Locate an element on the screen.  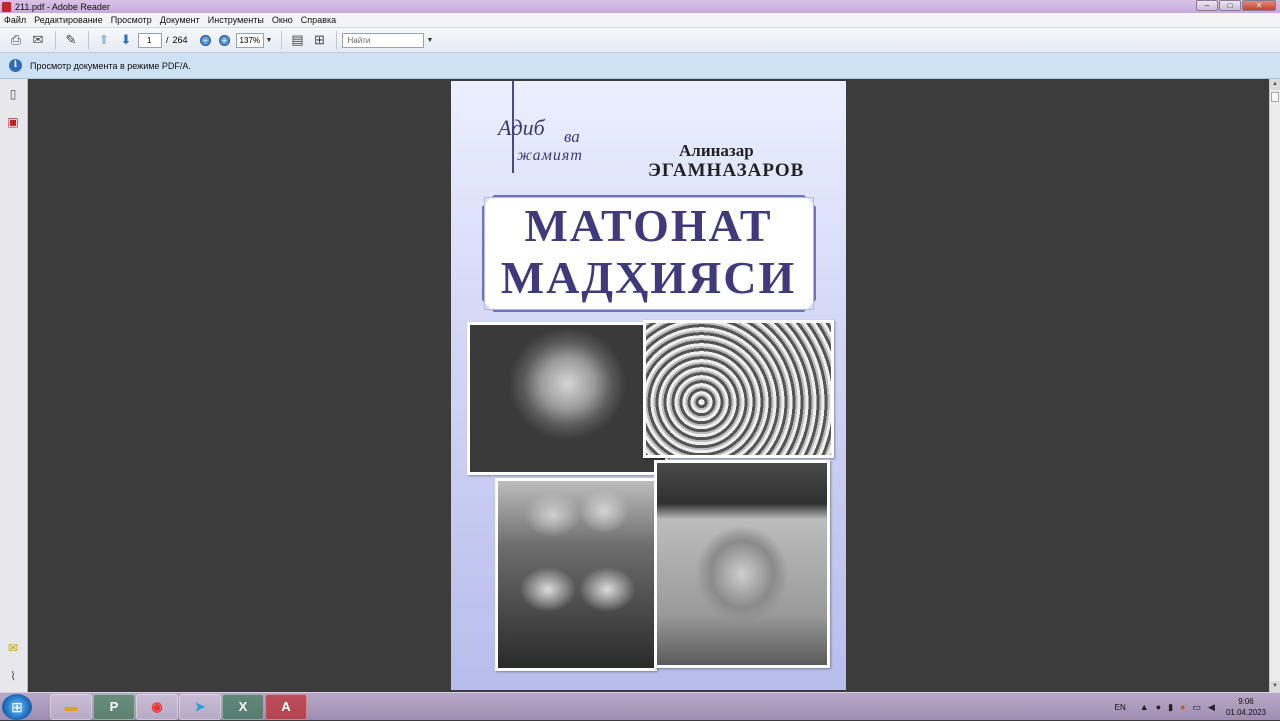
author-last-name: ЭГАМНАЗАРОВ is located at coordinates (726, 170).